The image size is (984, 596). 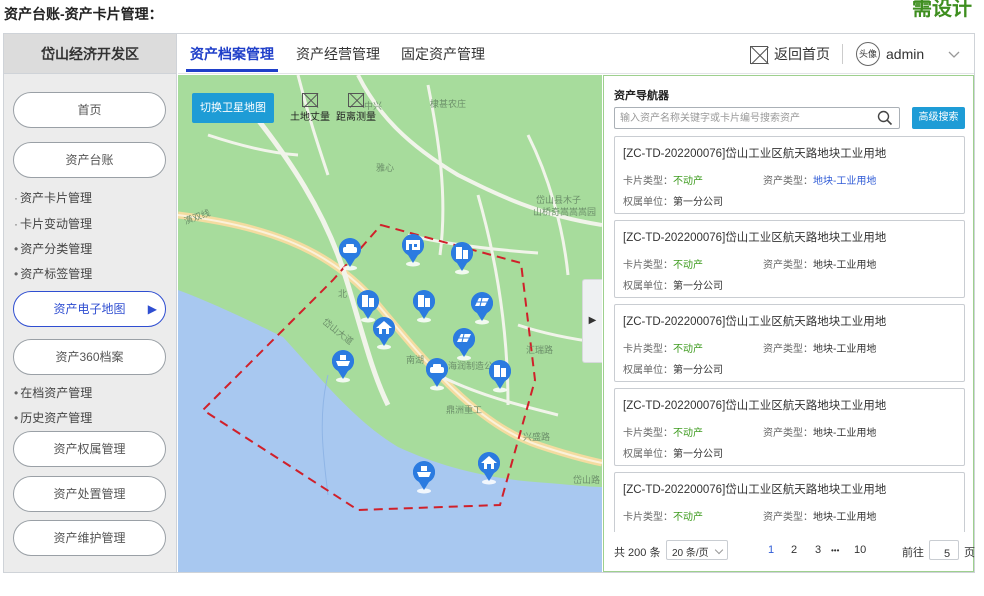 I want to click on username: admin, so click(x=905, y=54).